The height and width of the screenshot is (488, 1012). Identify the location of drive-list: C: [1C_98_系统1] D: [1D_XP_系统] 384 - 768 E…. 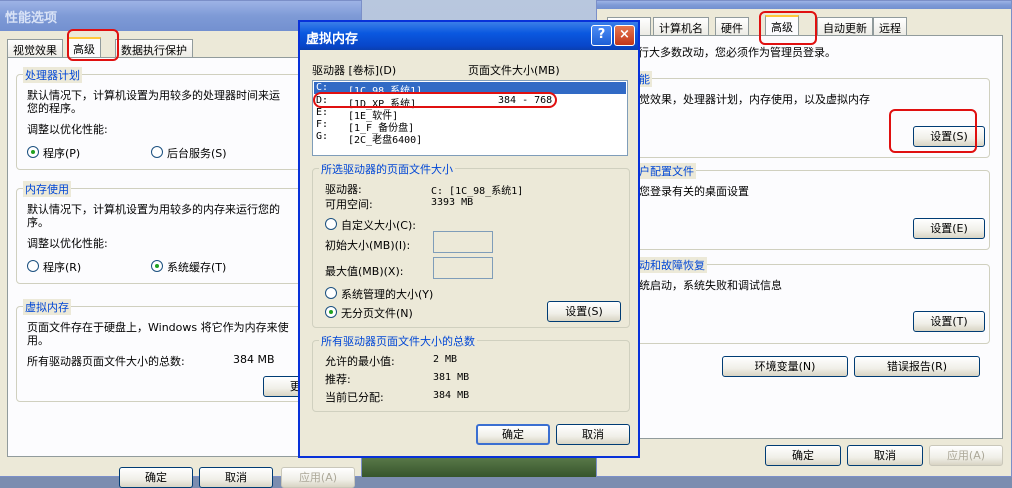
(470, 118).